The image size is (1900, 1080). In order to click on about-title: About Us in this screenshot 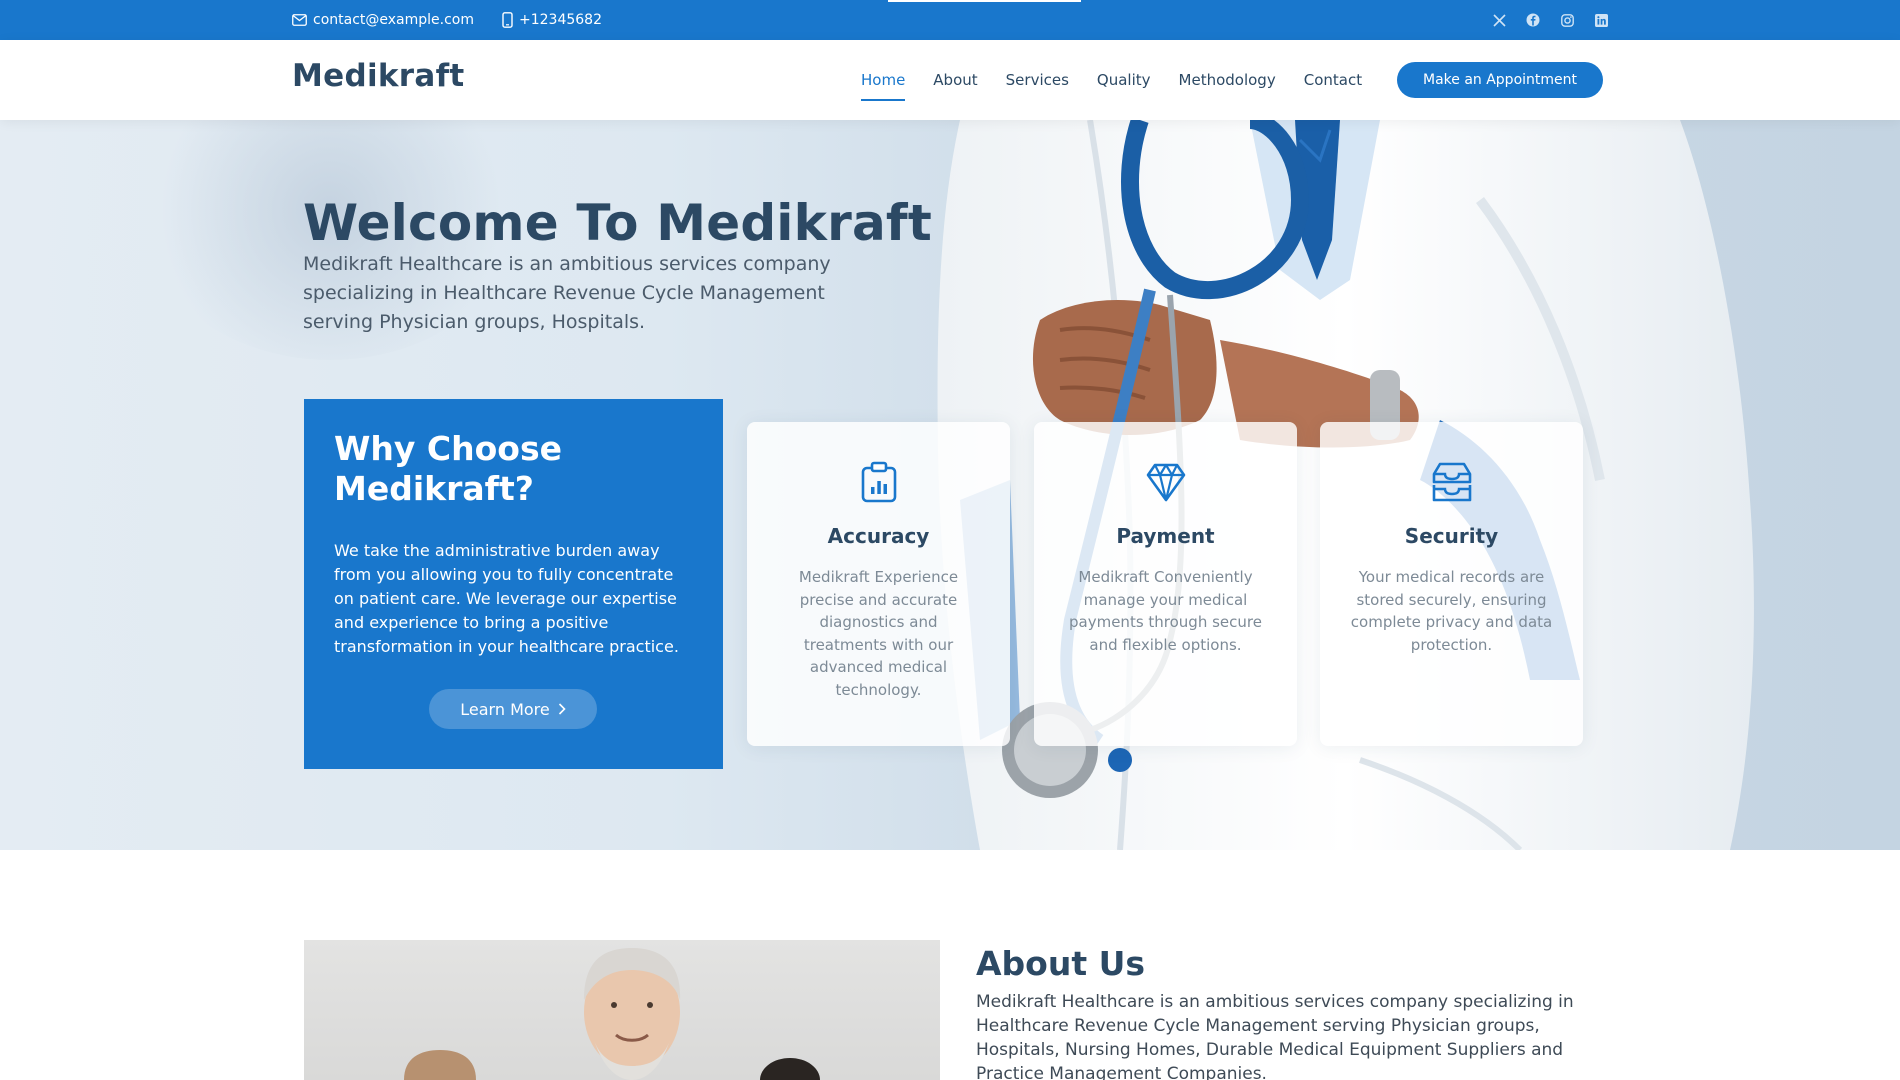, I will do `click(1061, 963)`.